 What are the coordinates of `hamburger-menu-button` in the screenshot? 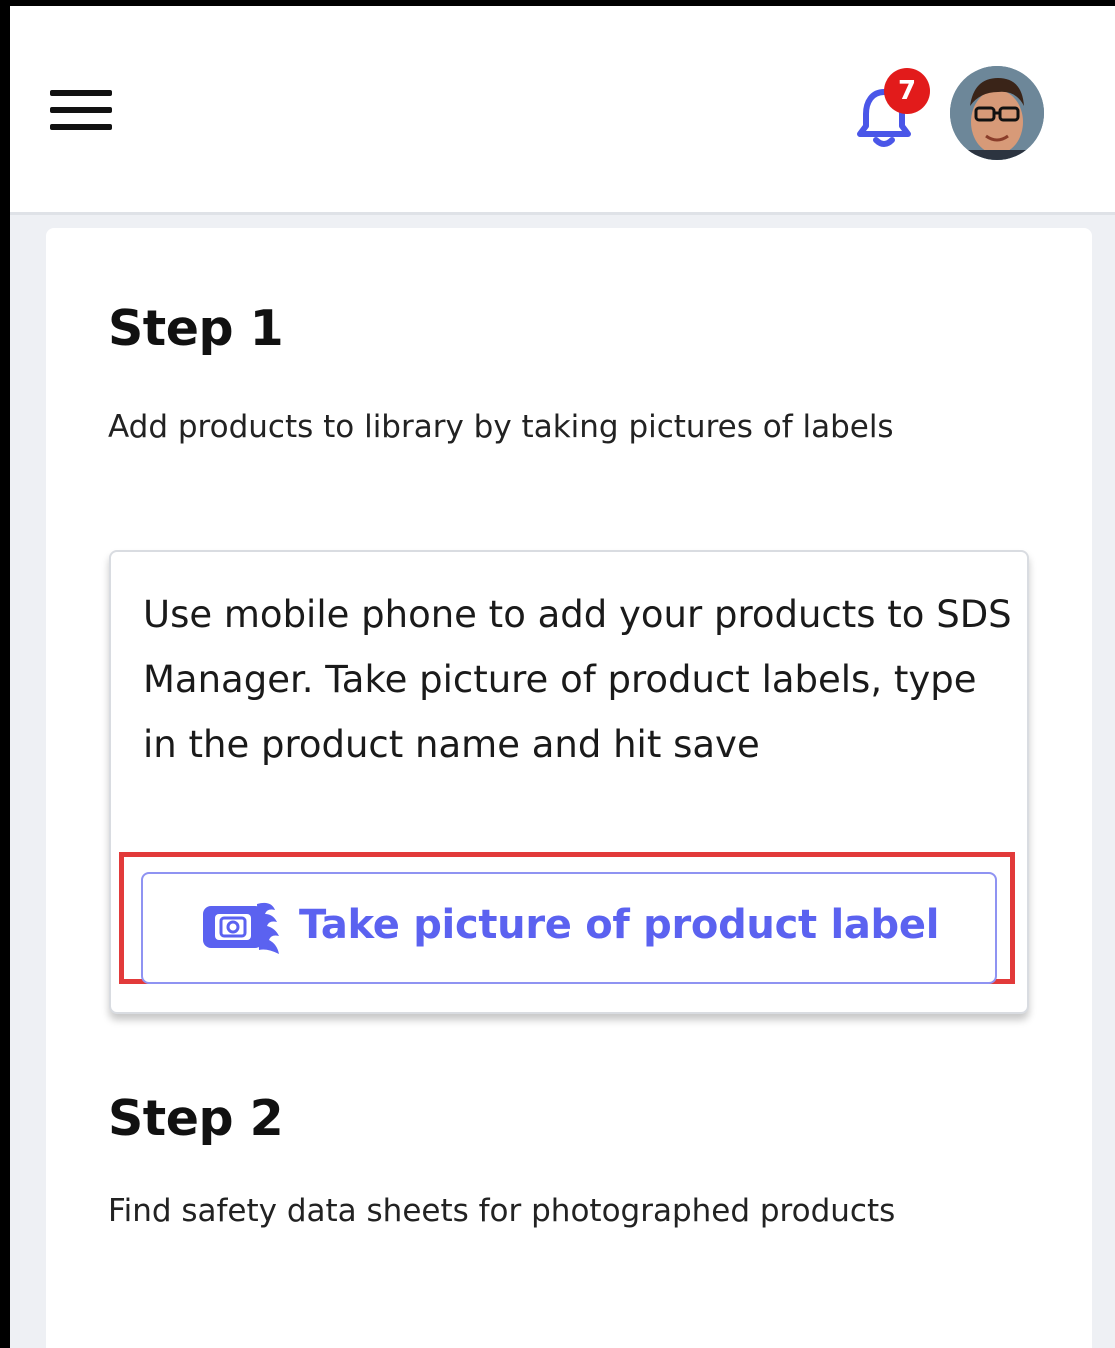 It's located at (82, 110).